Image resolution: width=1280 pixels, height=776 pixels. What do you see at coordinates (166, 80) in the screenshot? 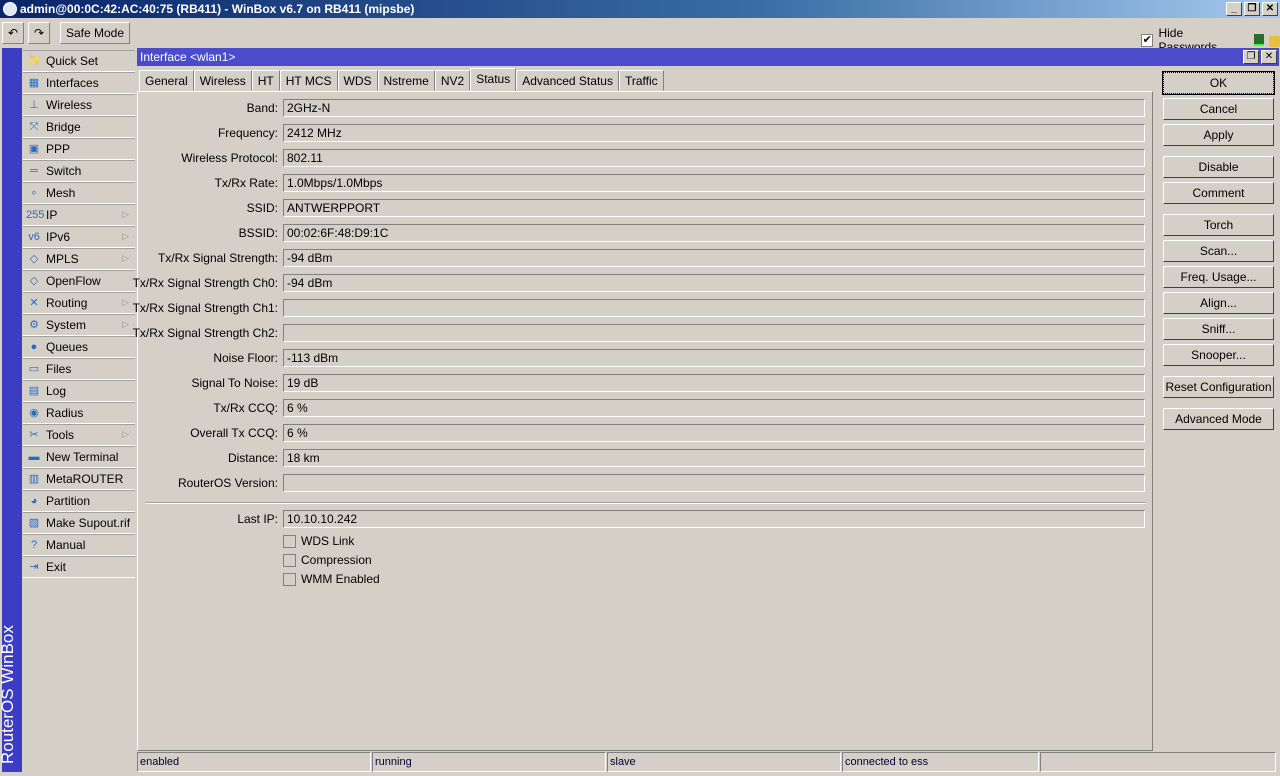
I see `tab-general: General` at bounding box center [166, 80].